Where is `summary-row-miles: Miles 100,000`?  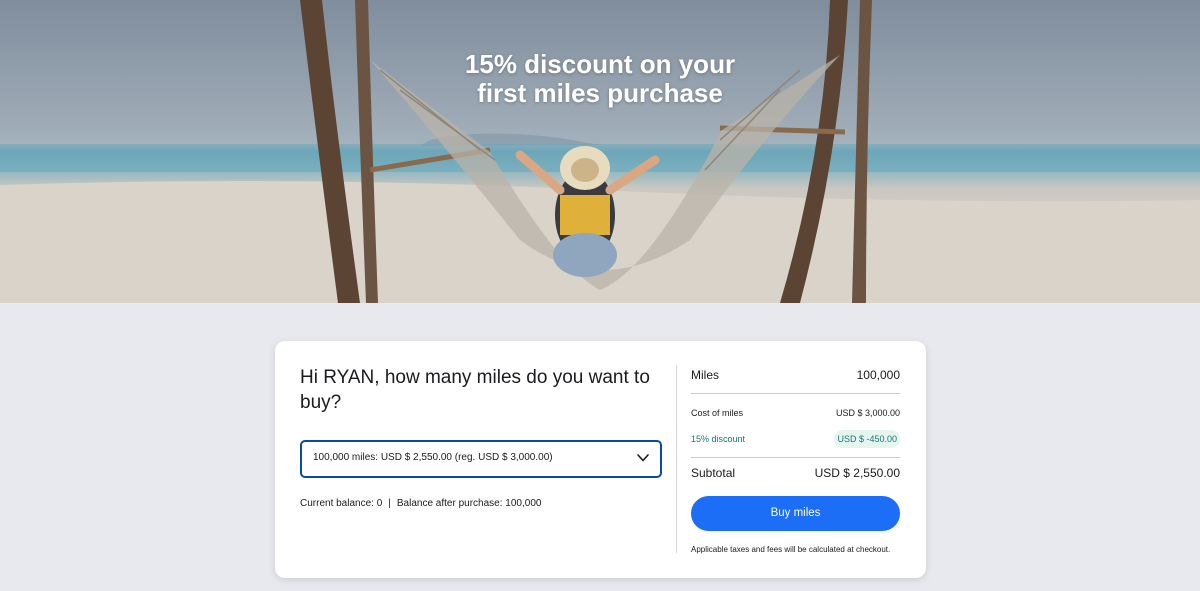 summary-row-miles: Miles 100,000 is located at coordinates (795, 375).